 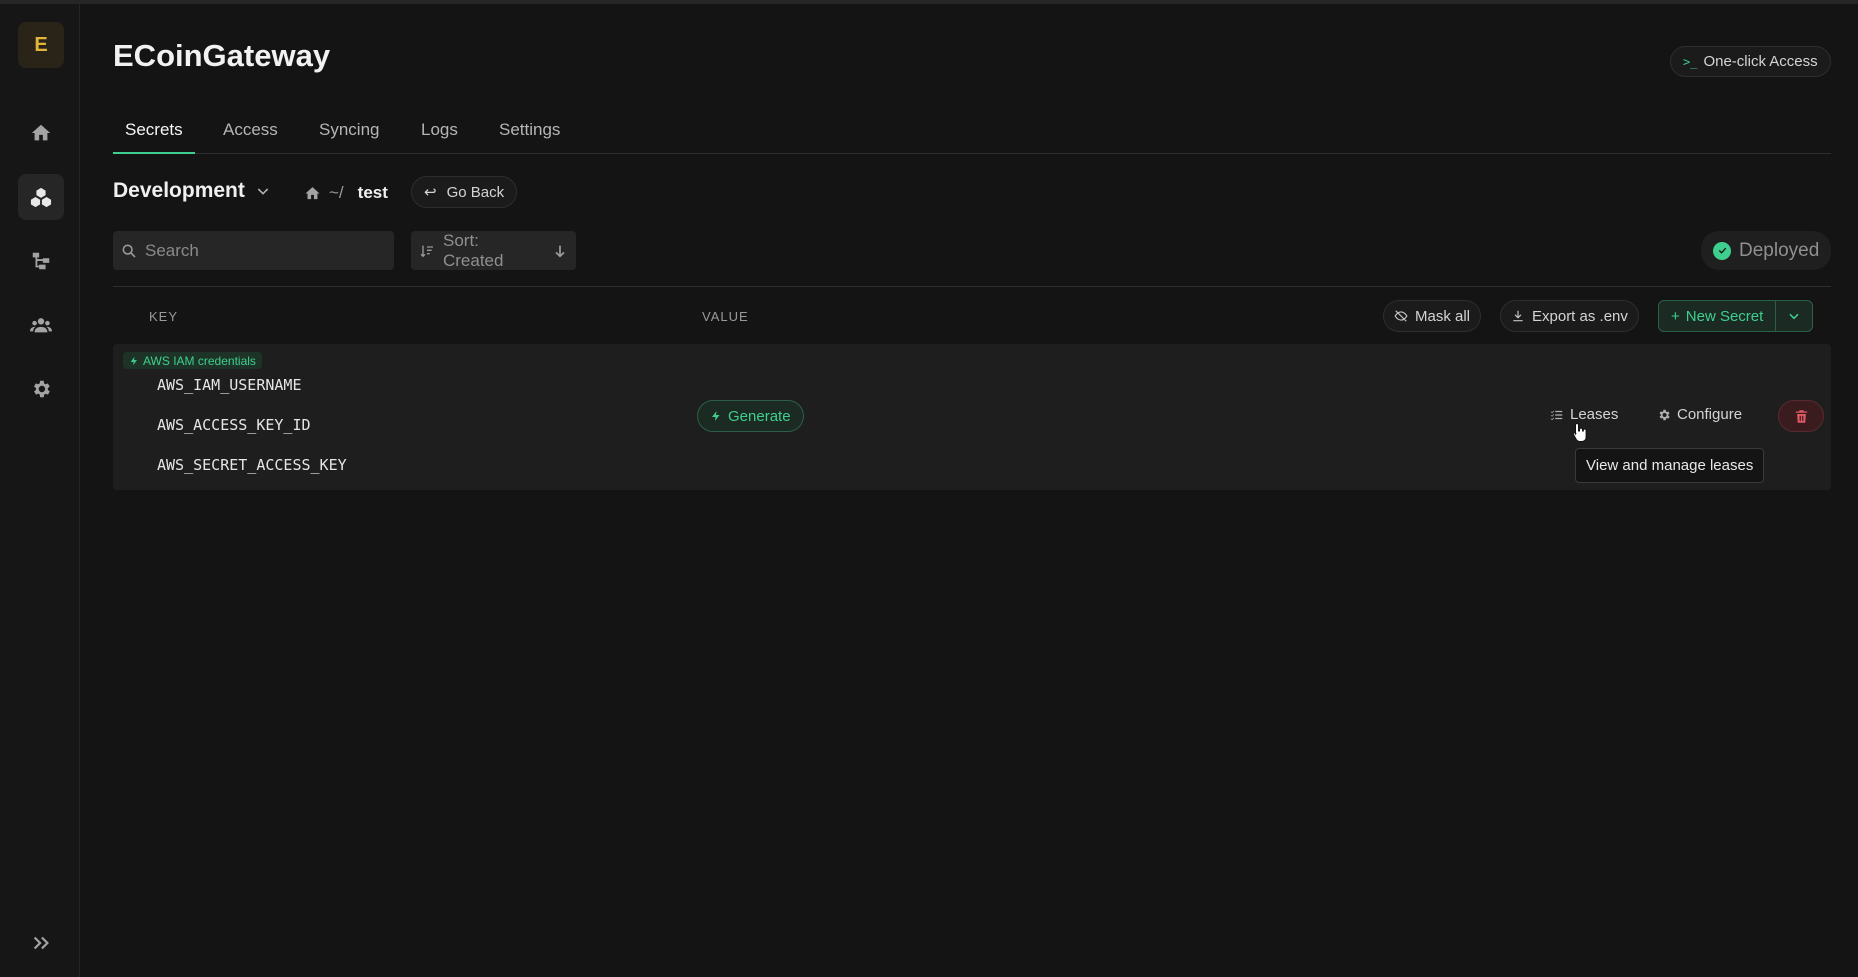 What do you see at coordinates (972, 134) in the screenshot?
I see `tab-bar: Secrets Access Syncing Logs Settings` at bounding box center [972, 134].